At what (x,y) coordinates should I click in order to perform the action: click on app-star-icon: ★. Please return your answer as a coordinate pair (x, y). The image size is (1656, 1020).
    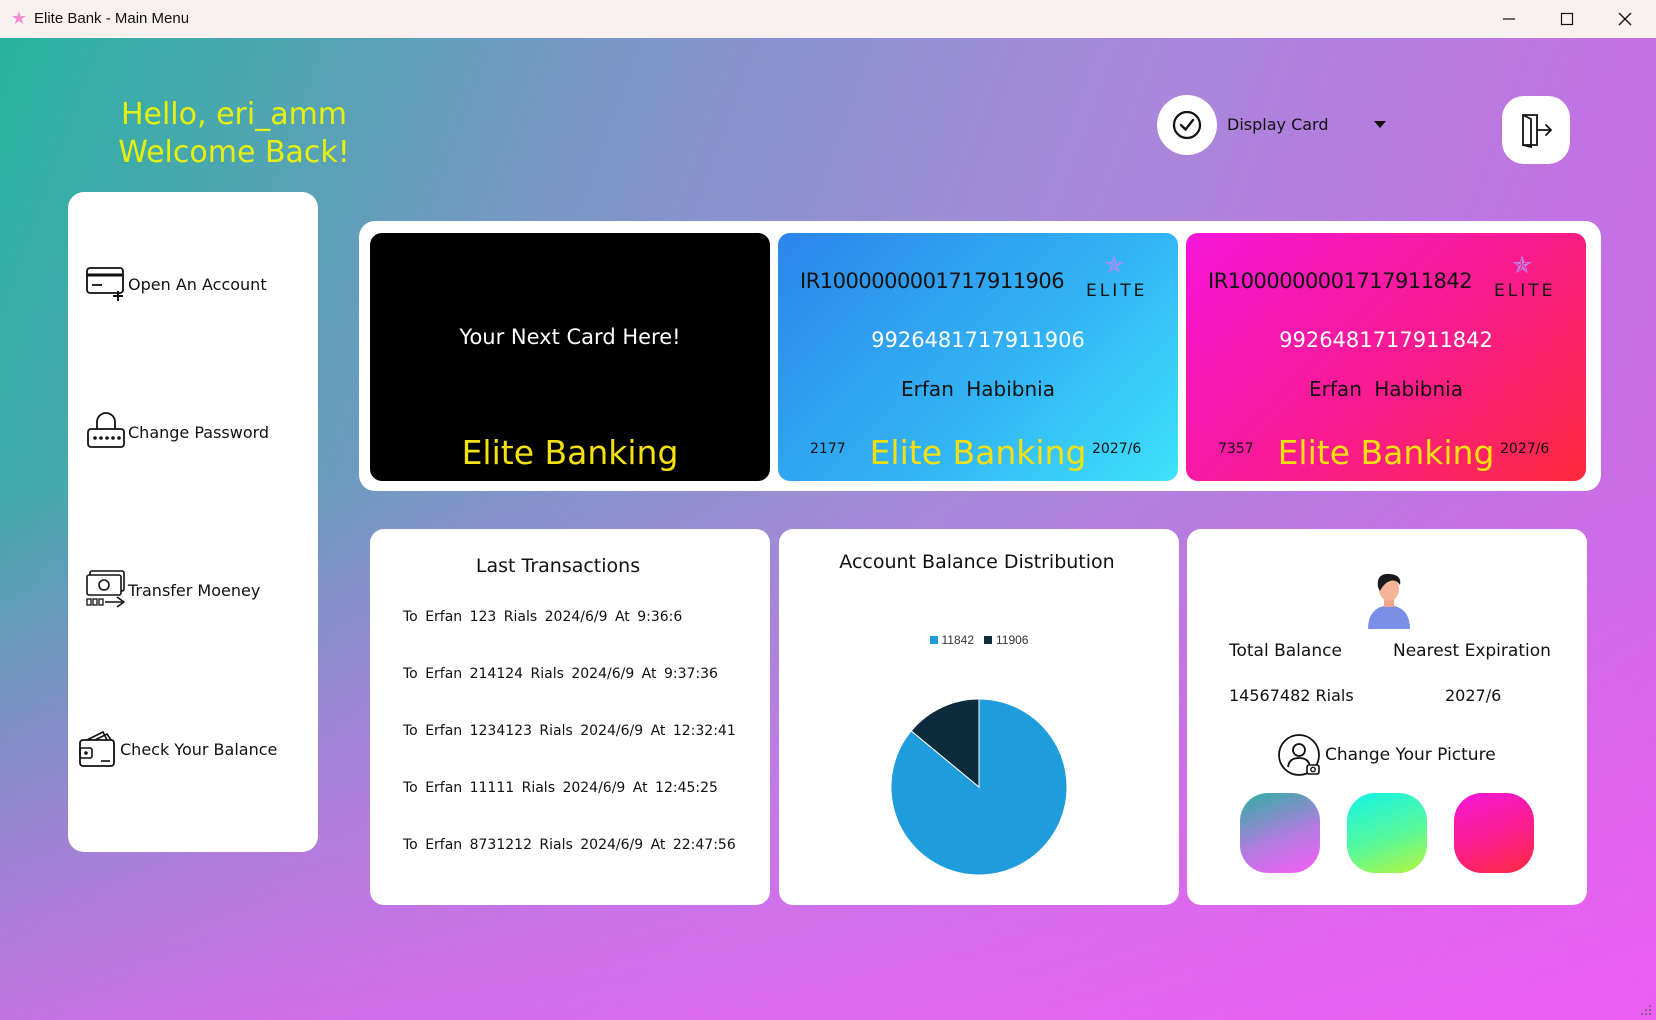
    Looking at the image, I should click on (19, 18).